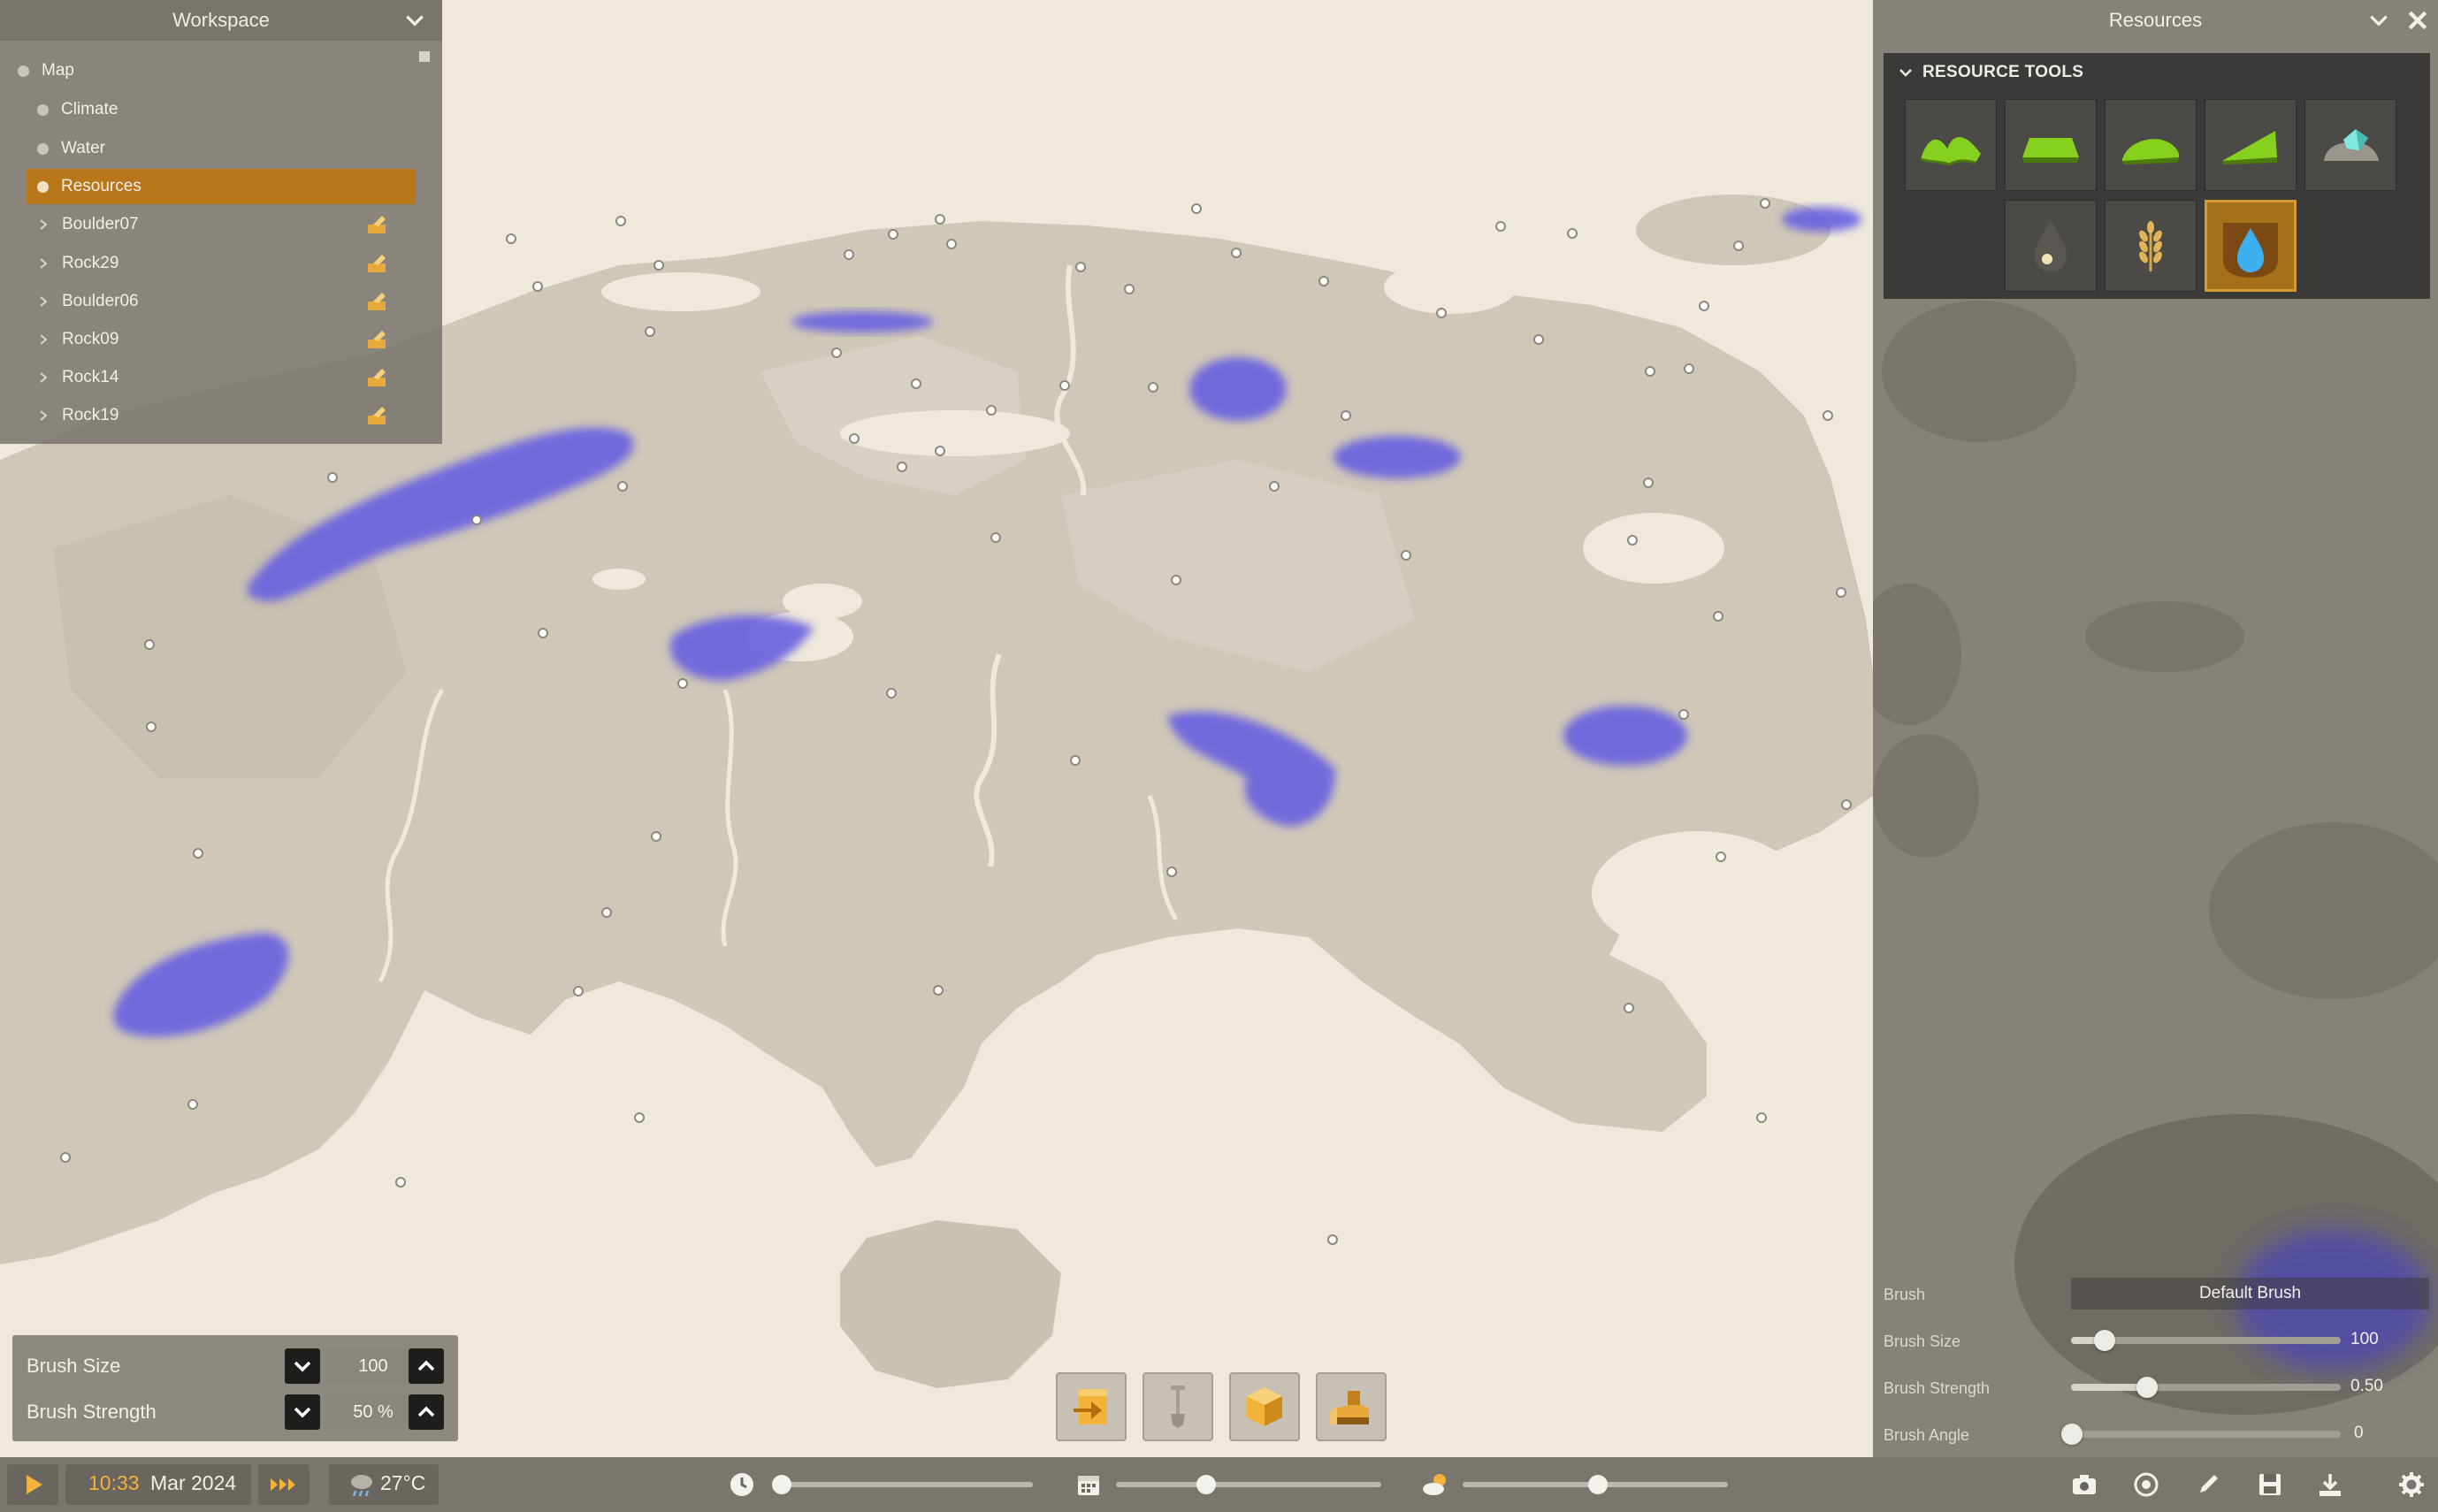  What do you see at coordinates (90, 377) in the screenshot?
I see `tree-item-label: Rock14` at bounding box center [90, 377].